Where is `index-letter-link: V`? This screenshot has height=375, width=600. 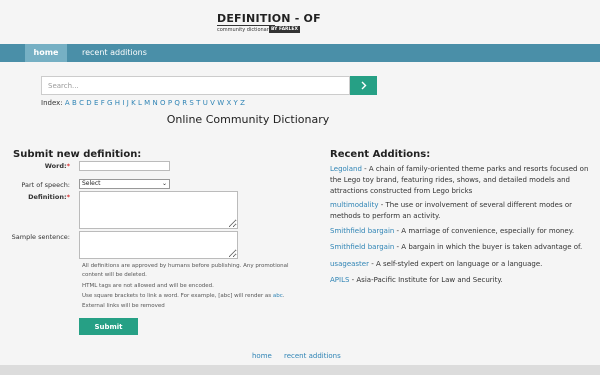
index-letter-link: V is located at coordinates (212, 103).